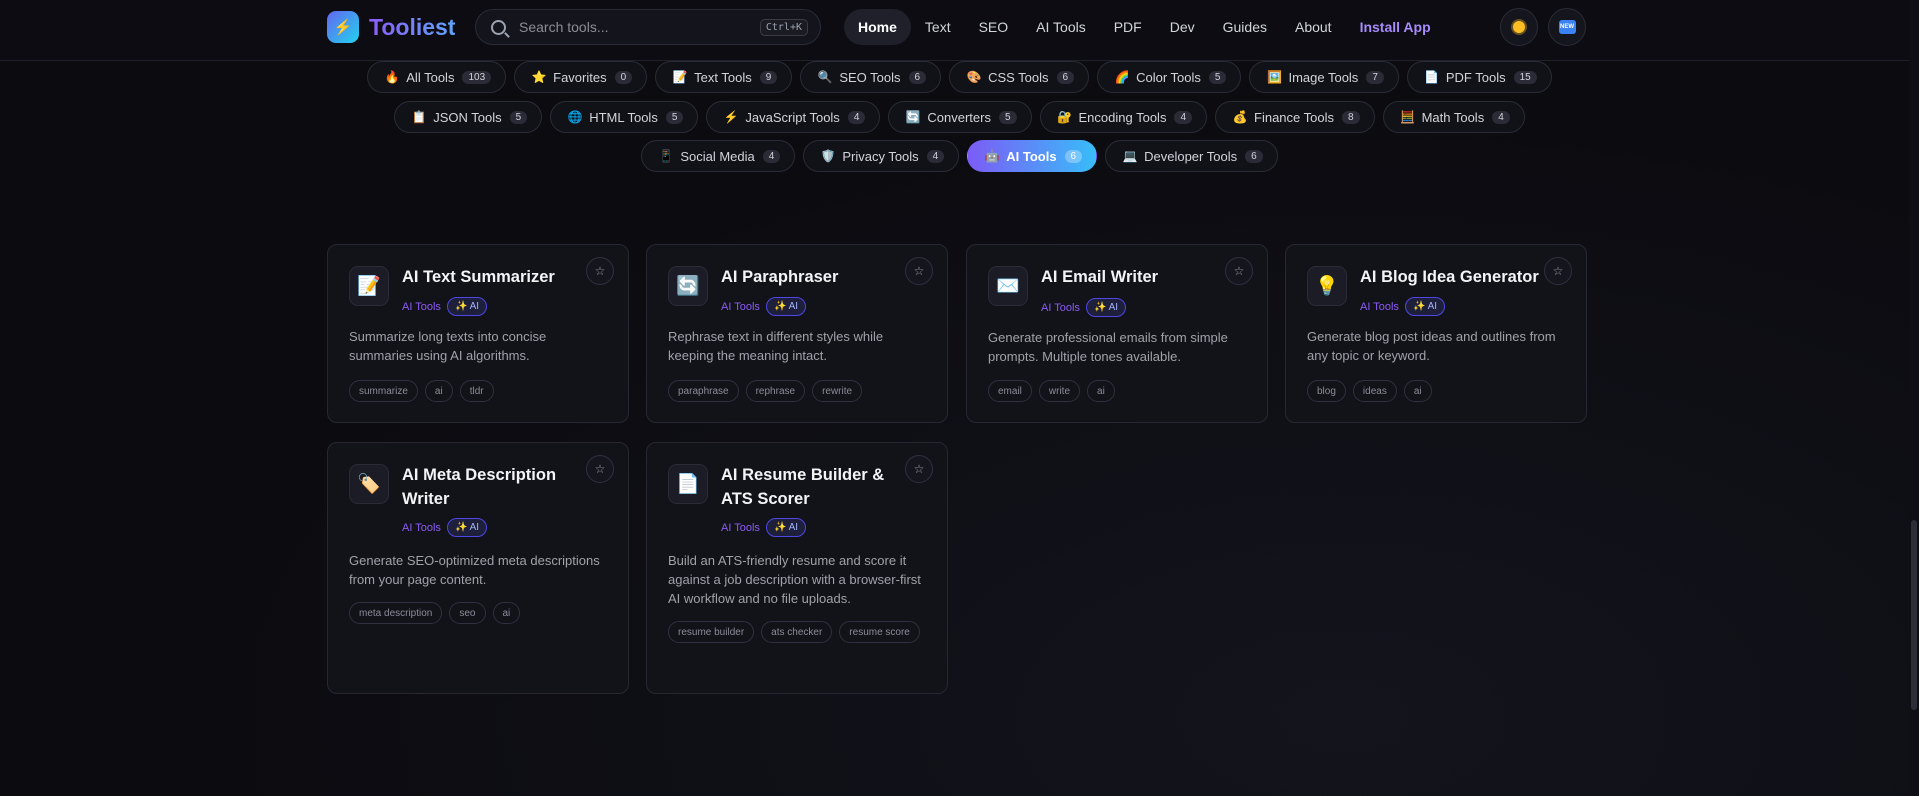  I want to click on category-pill: 💻 Developer Tools 6, so click(1191, 156).